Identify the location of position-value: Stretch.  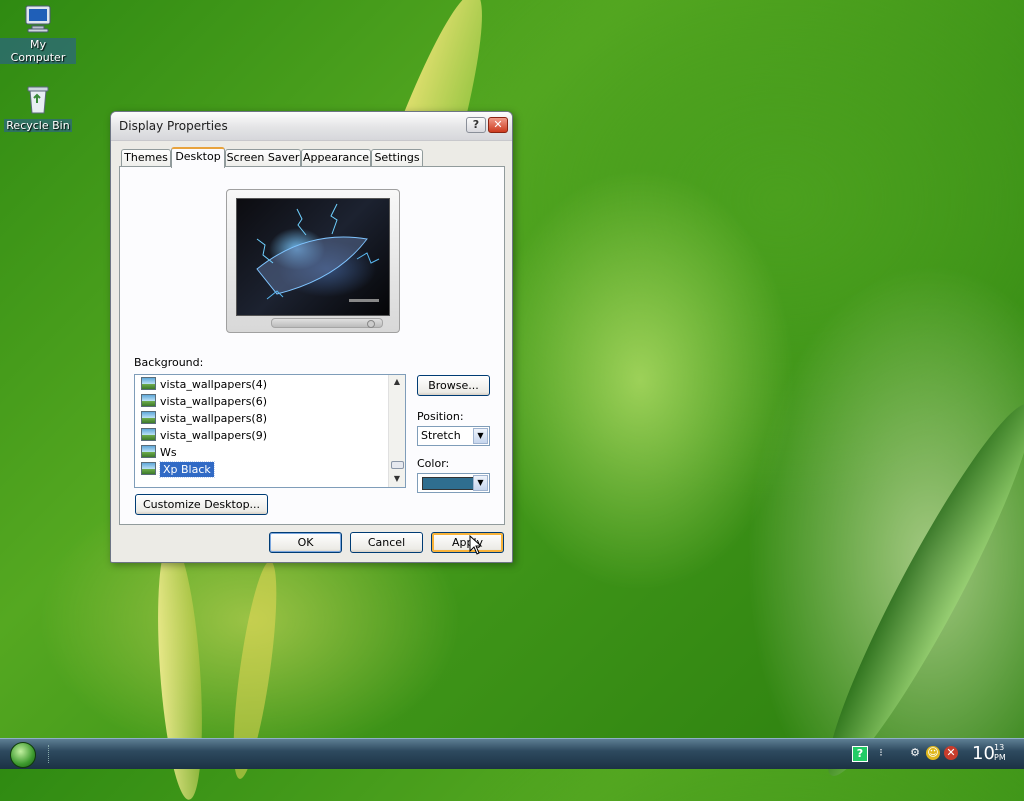
(441, 435).